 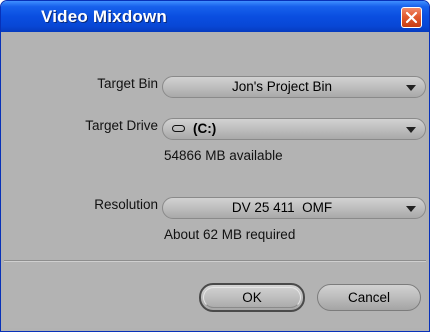 I want to click on target-drive-label: Target Drive, so click(x=121, y=125).